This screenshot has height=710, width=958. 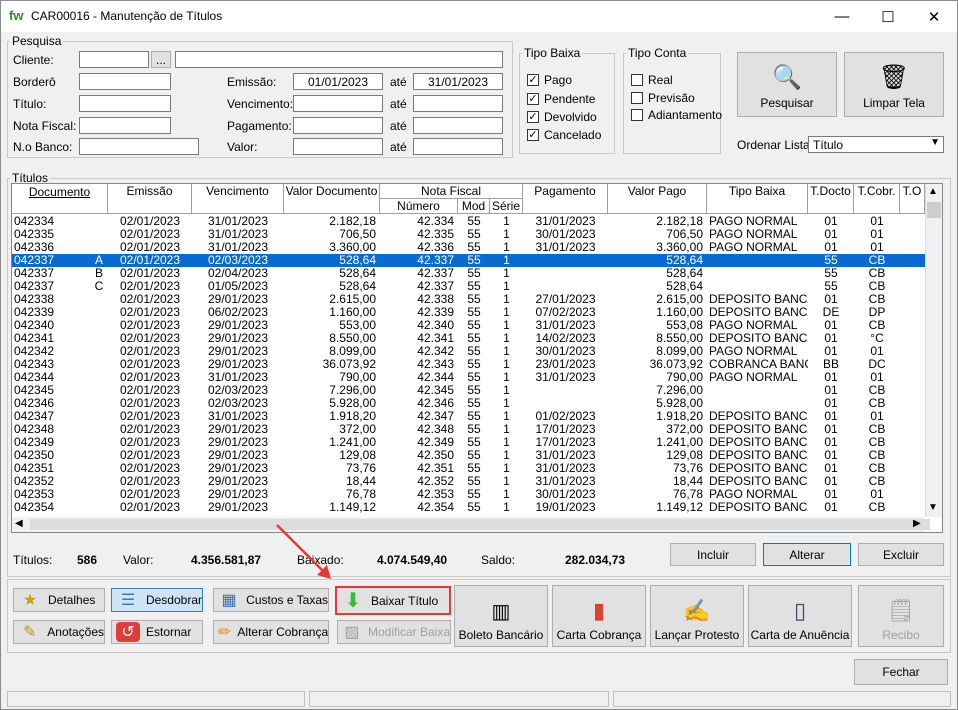 What do you see at coordinates (125, 81) in the screenshot?
I see `bordero-input` at bounding box center [125, 81].